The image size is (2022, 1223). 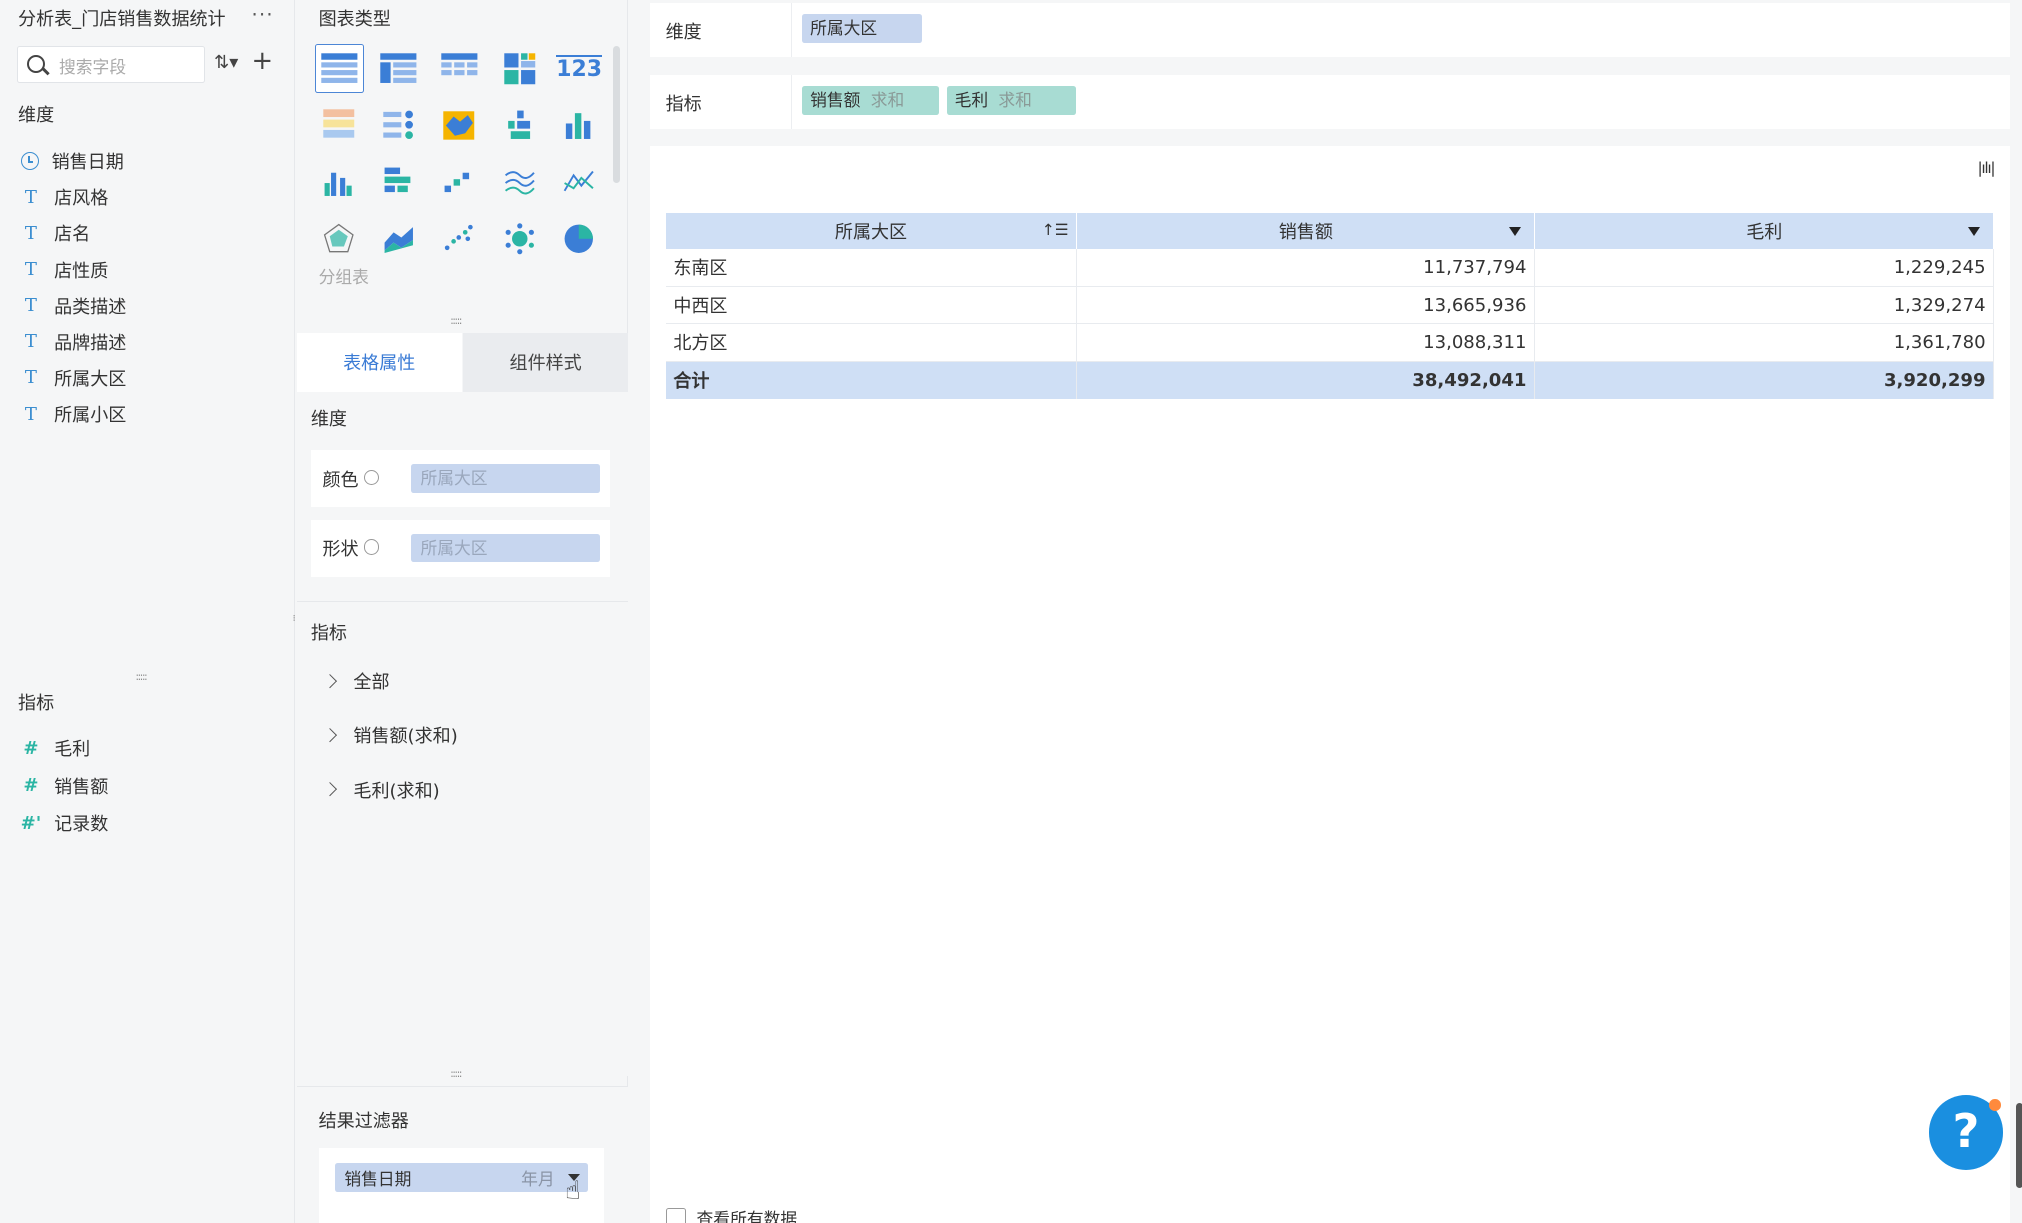 I want to click on chart-type-title: 图表类型, so click(x=354, y=20).